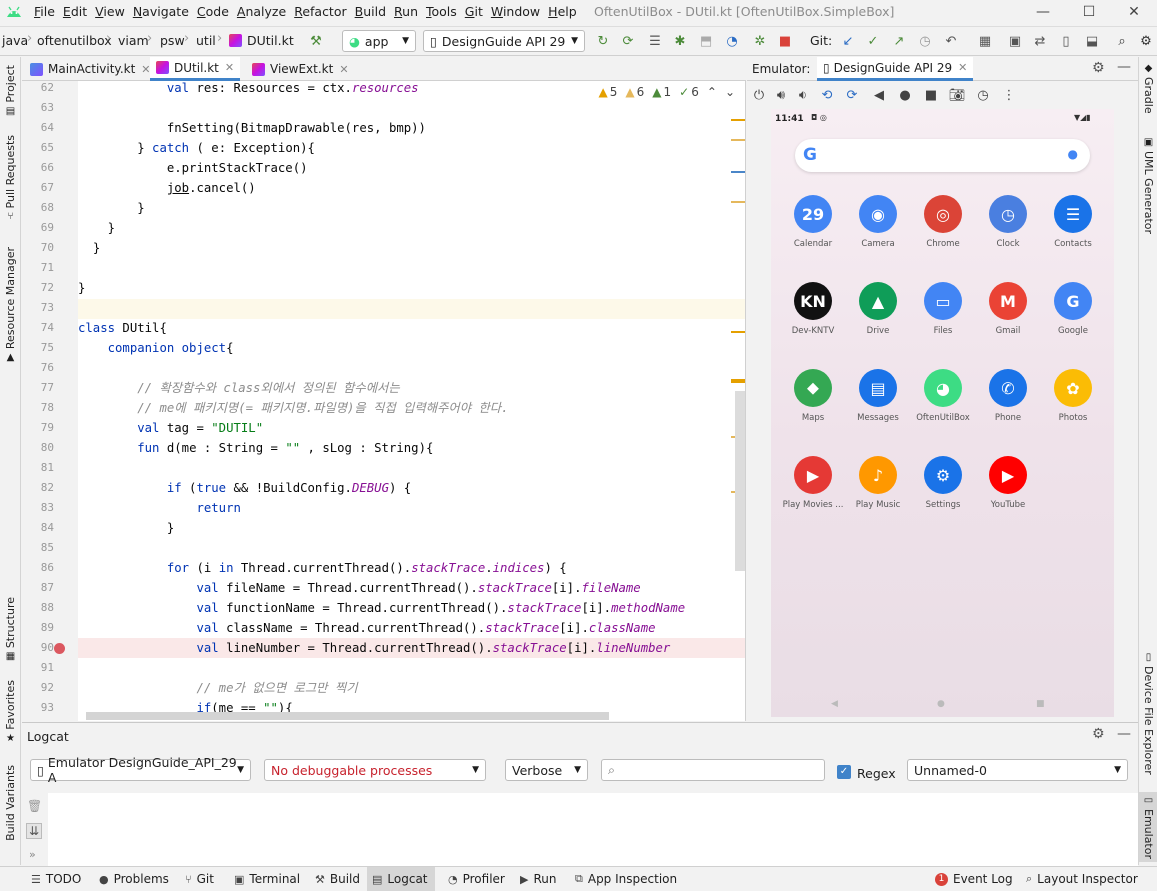 This screenshot has height=891, width=1157. Describe the element at coordinates (1073, 309) in the screenshot. I see `app-icon-google: G Google` at that location.